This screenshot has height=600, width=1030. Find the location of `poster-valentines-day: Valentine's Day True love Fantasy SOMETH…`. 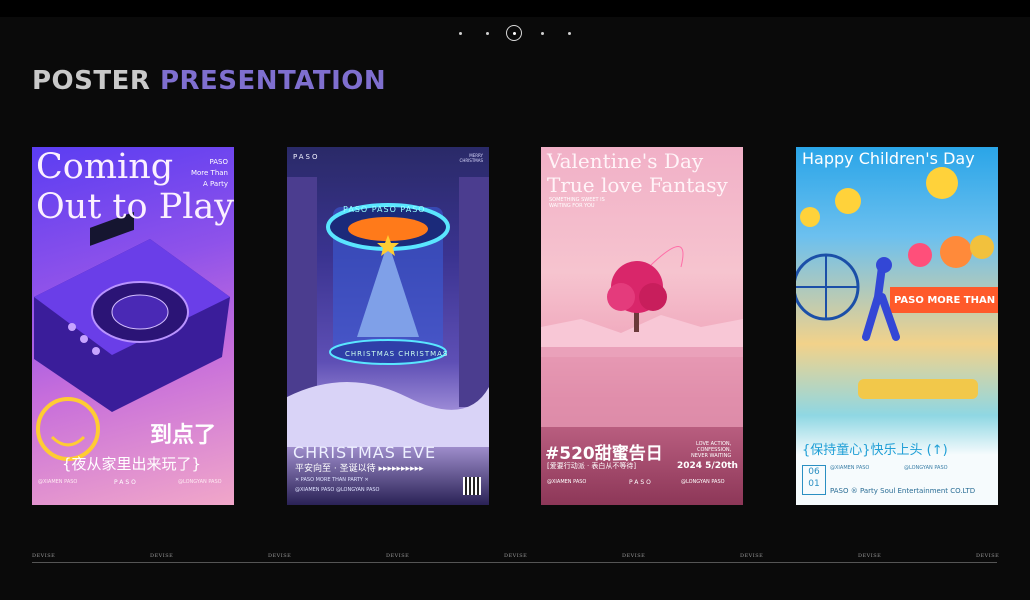

poster-valentines-day: Valentine's Day True love Fantasy SOMETH… is located at coordinates (642, 326).